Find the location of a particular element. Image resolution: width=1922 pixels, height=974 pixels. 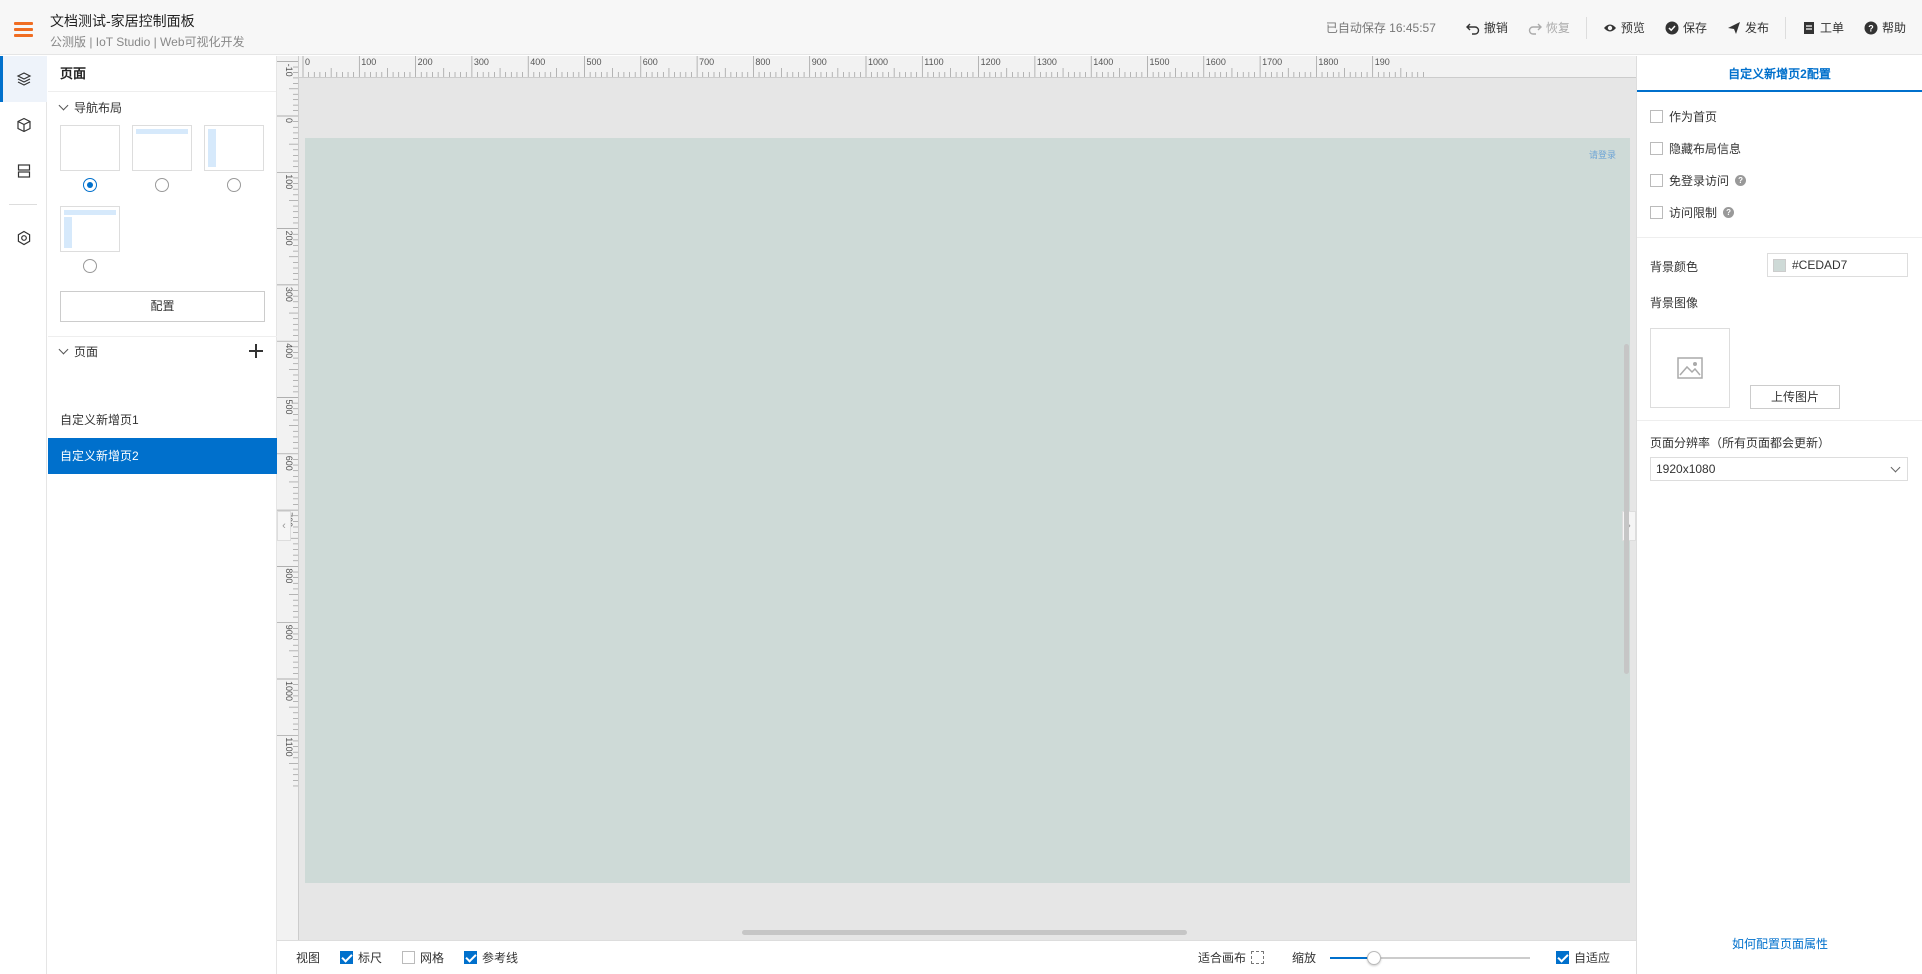

preview-button: 预览 is located at coordinates (1624, 27).